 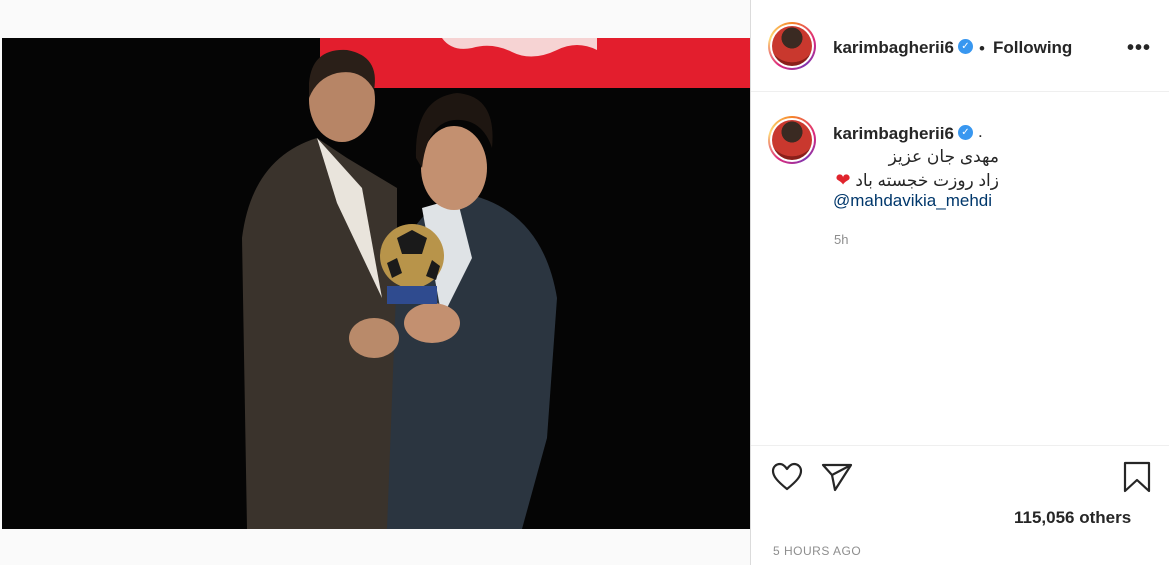 What do you see at coordinates (960, 505) in the screenshot?
I see `action-bar: 115,056 others 5 HOURS AGO` at bounding box center [960, 505].